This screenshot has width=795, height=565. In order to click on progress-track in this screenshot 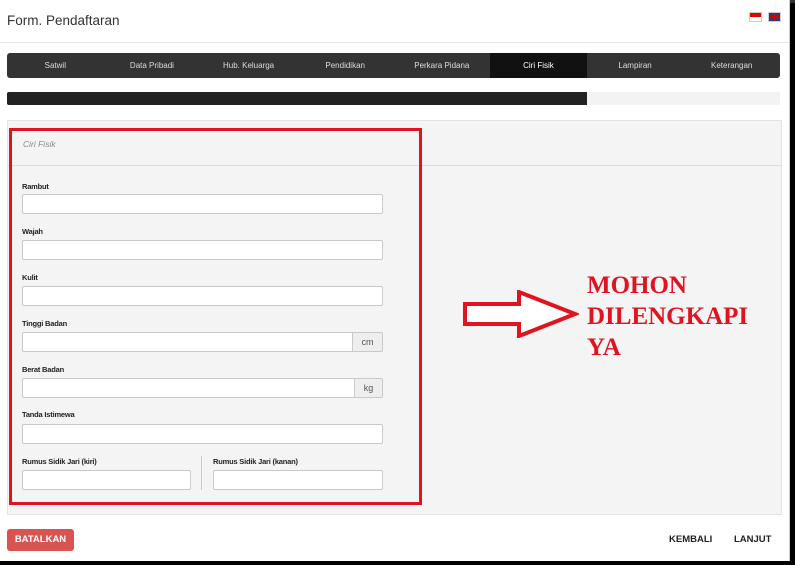, I will do `click(393, 98)`.